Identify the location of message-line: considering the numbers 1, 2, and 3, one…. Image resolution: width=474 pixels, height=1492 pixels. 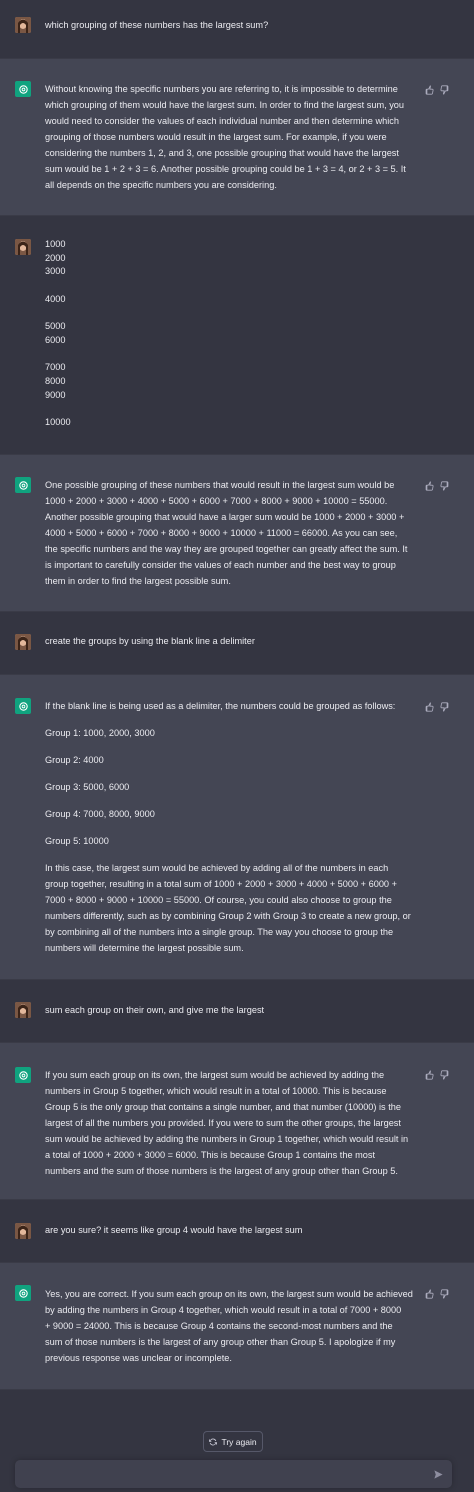
(222, 153).